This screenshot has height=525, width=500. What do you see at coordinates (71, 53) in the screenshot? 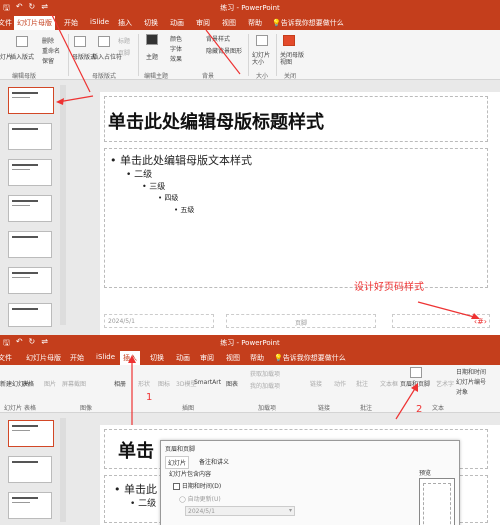
I see `arrow-to-master-tab` at bounding box center [71, 53].